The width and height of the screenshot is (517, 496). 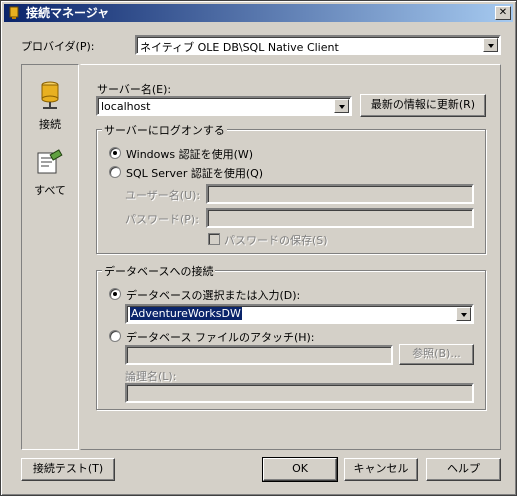 What do you see at coordinates (58, 46) in the screenshot?
I see `provider-label: プロバイダ(P):` at bounding box center [58, 46].